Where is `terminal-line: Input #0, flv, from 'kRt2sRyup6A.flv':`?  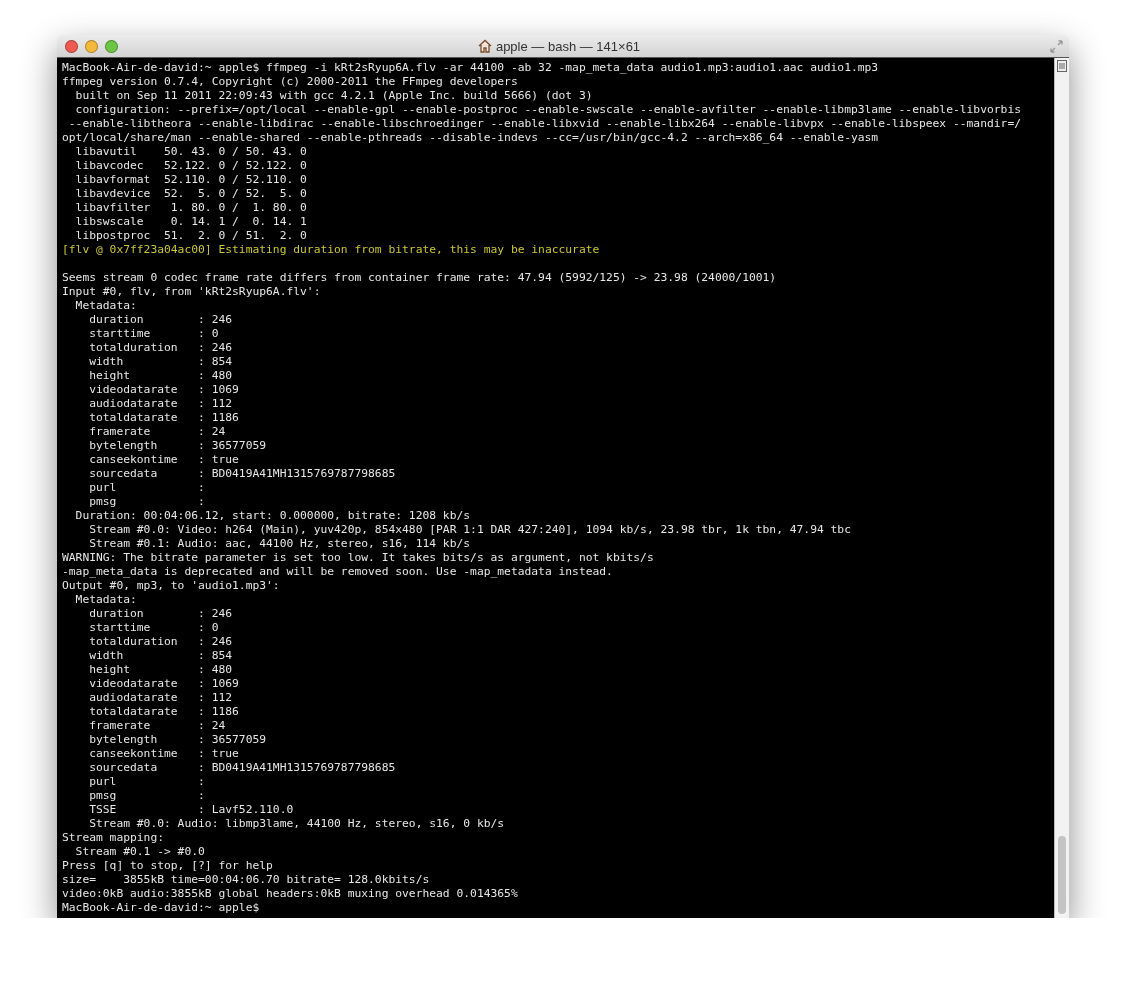
terminal-line: Input #0, flv, from 'kRt2sRyup6A.flv': is located at coordinates (192, 292).